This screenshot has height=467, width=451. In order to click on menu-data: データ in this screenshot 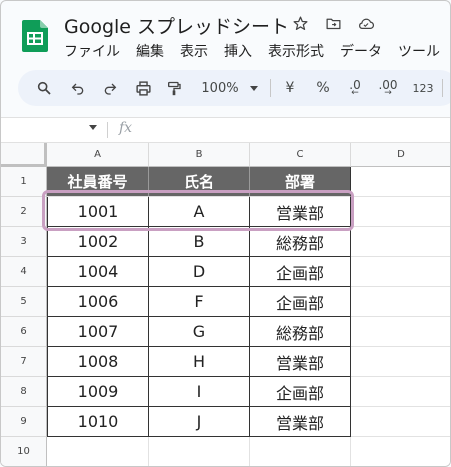, I will do `click(361, 51)`.